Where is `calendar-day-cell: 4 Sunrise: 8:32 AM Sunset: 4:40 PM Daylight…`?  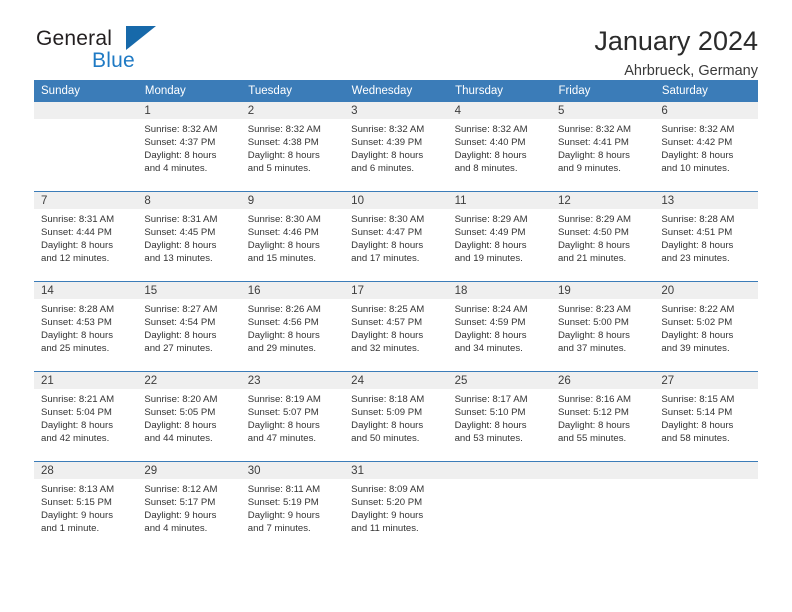 calendar-day-cell: 4 Sunrise: 8:32 AM Sunset: 4:40 PM Daylight… is located at coordinates (499, 147).